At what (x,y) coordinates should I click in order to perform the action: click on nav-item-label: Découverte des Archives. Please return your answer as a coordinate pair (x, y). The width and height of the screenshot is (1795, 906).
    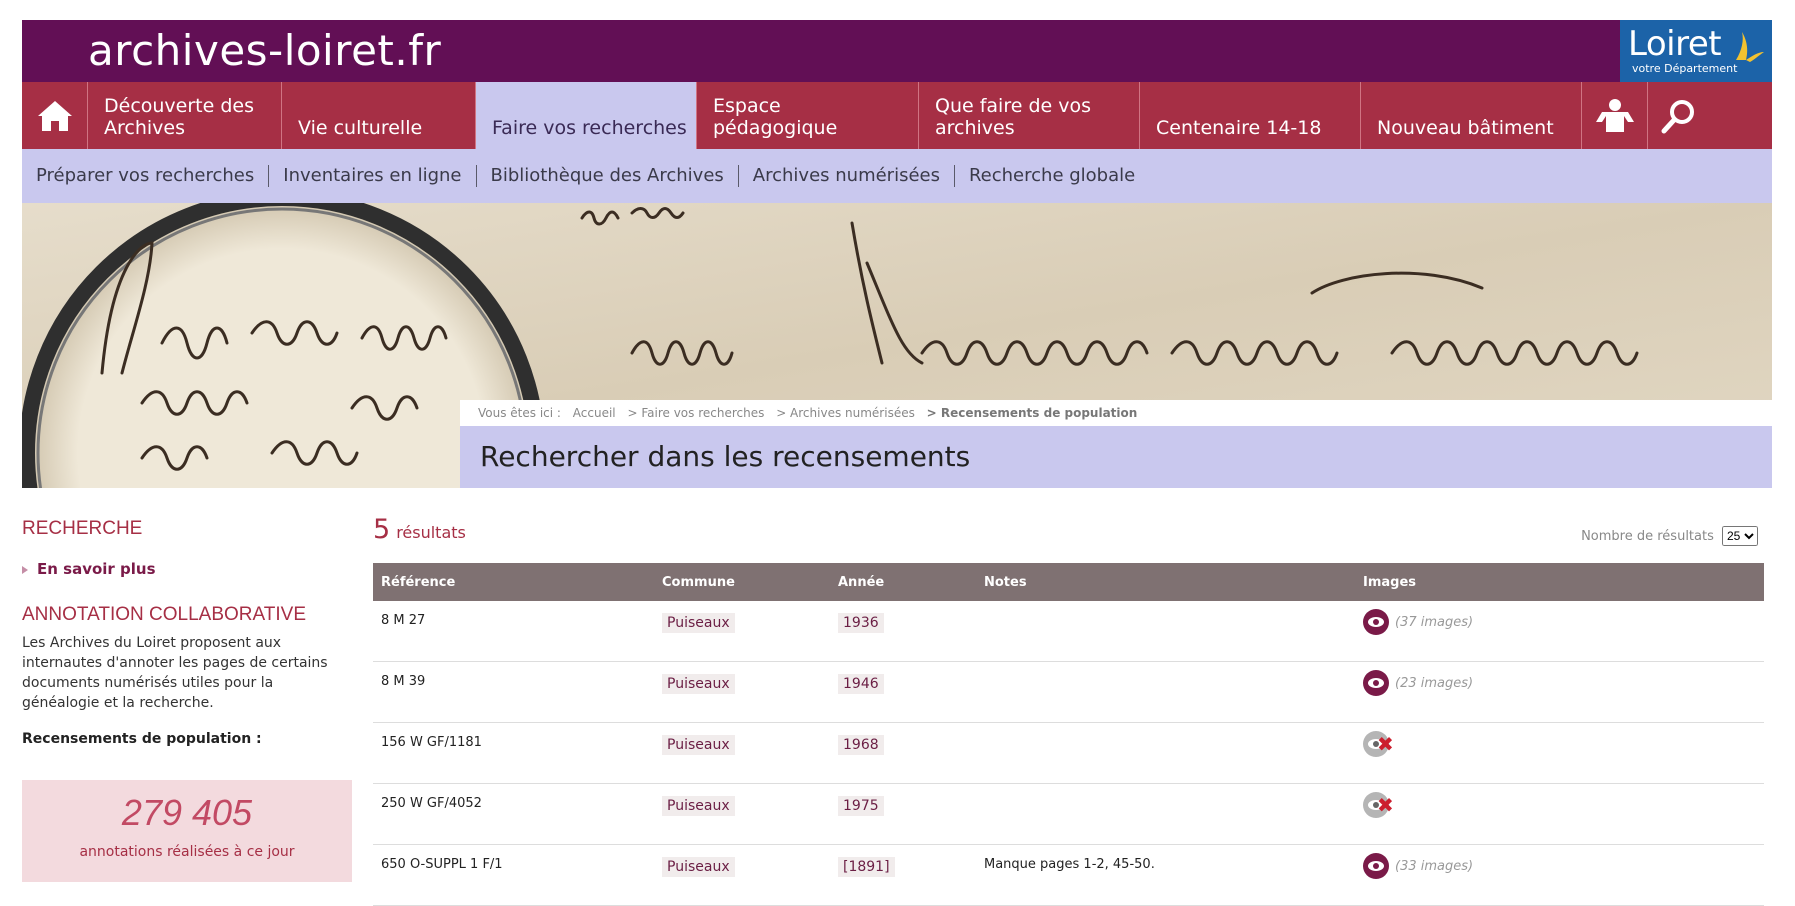
    Looking at the image, I should click on (179, 117).